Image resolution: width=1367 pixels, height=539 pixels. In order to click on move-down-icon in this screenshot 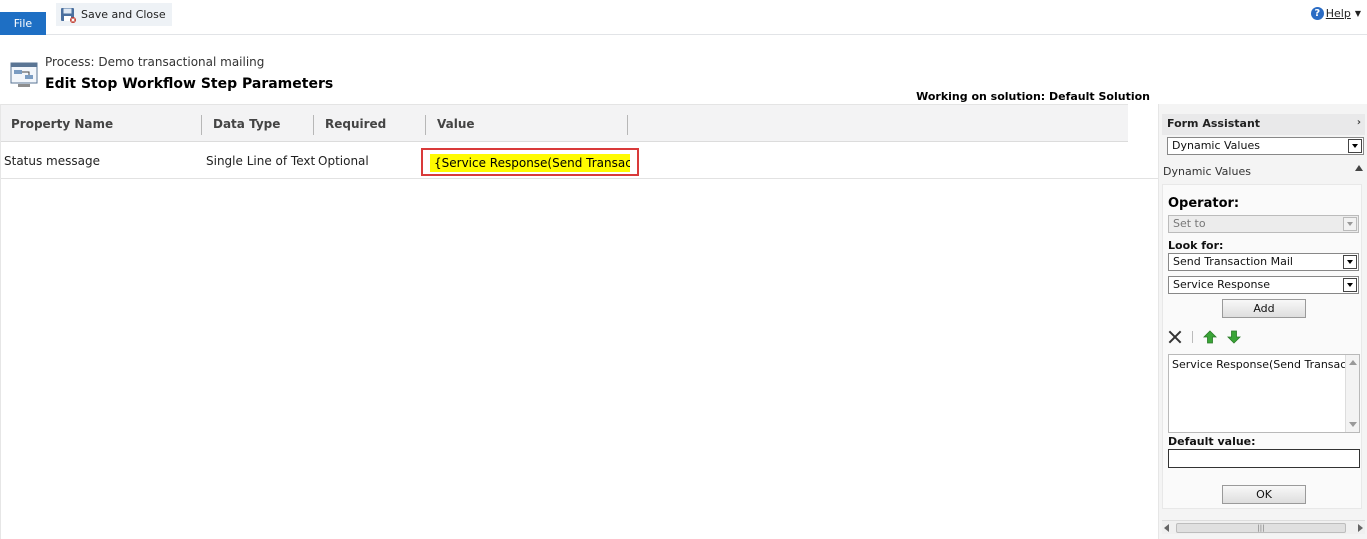, I will do `click(1234, 337)`.